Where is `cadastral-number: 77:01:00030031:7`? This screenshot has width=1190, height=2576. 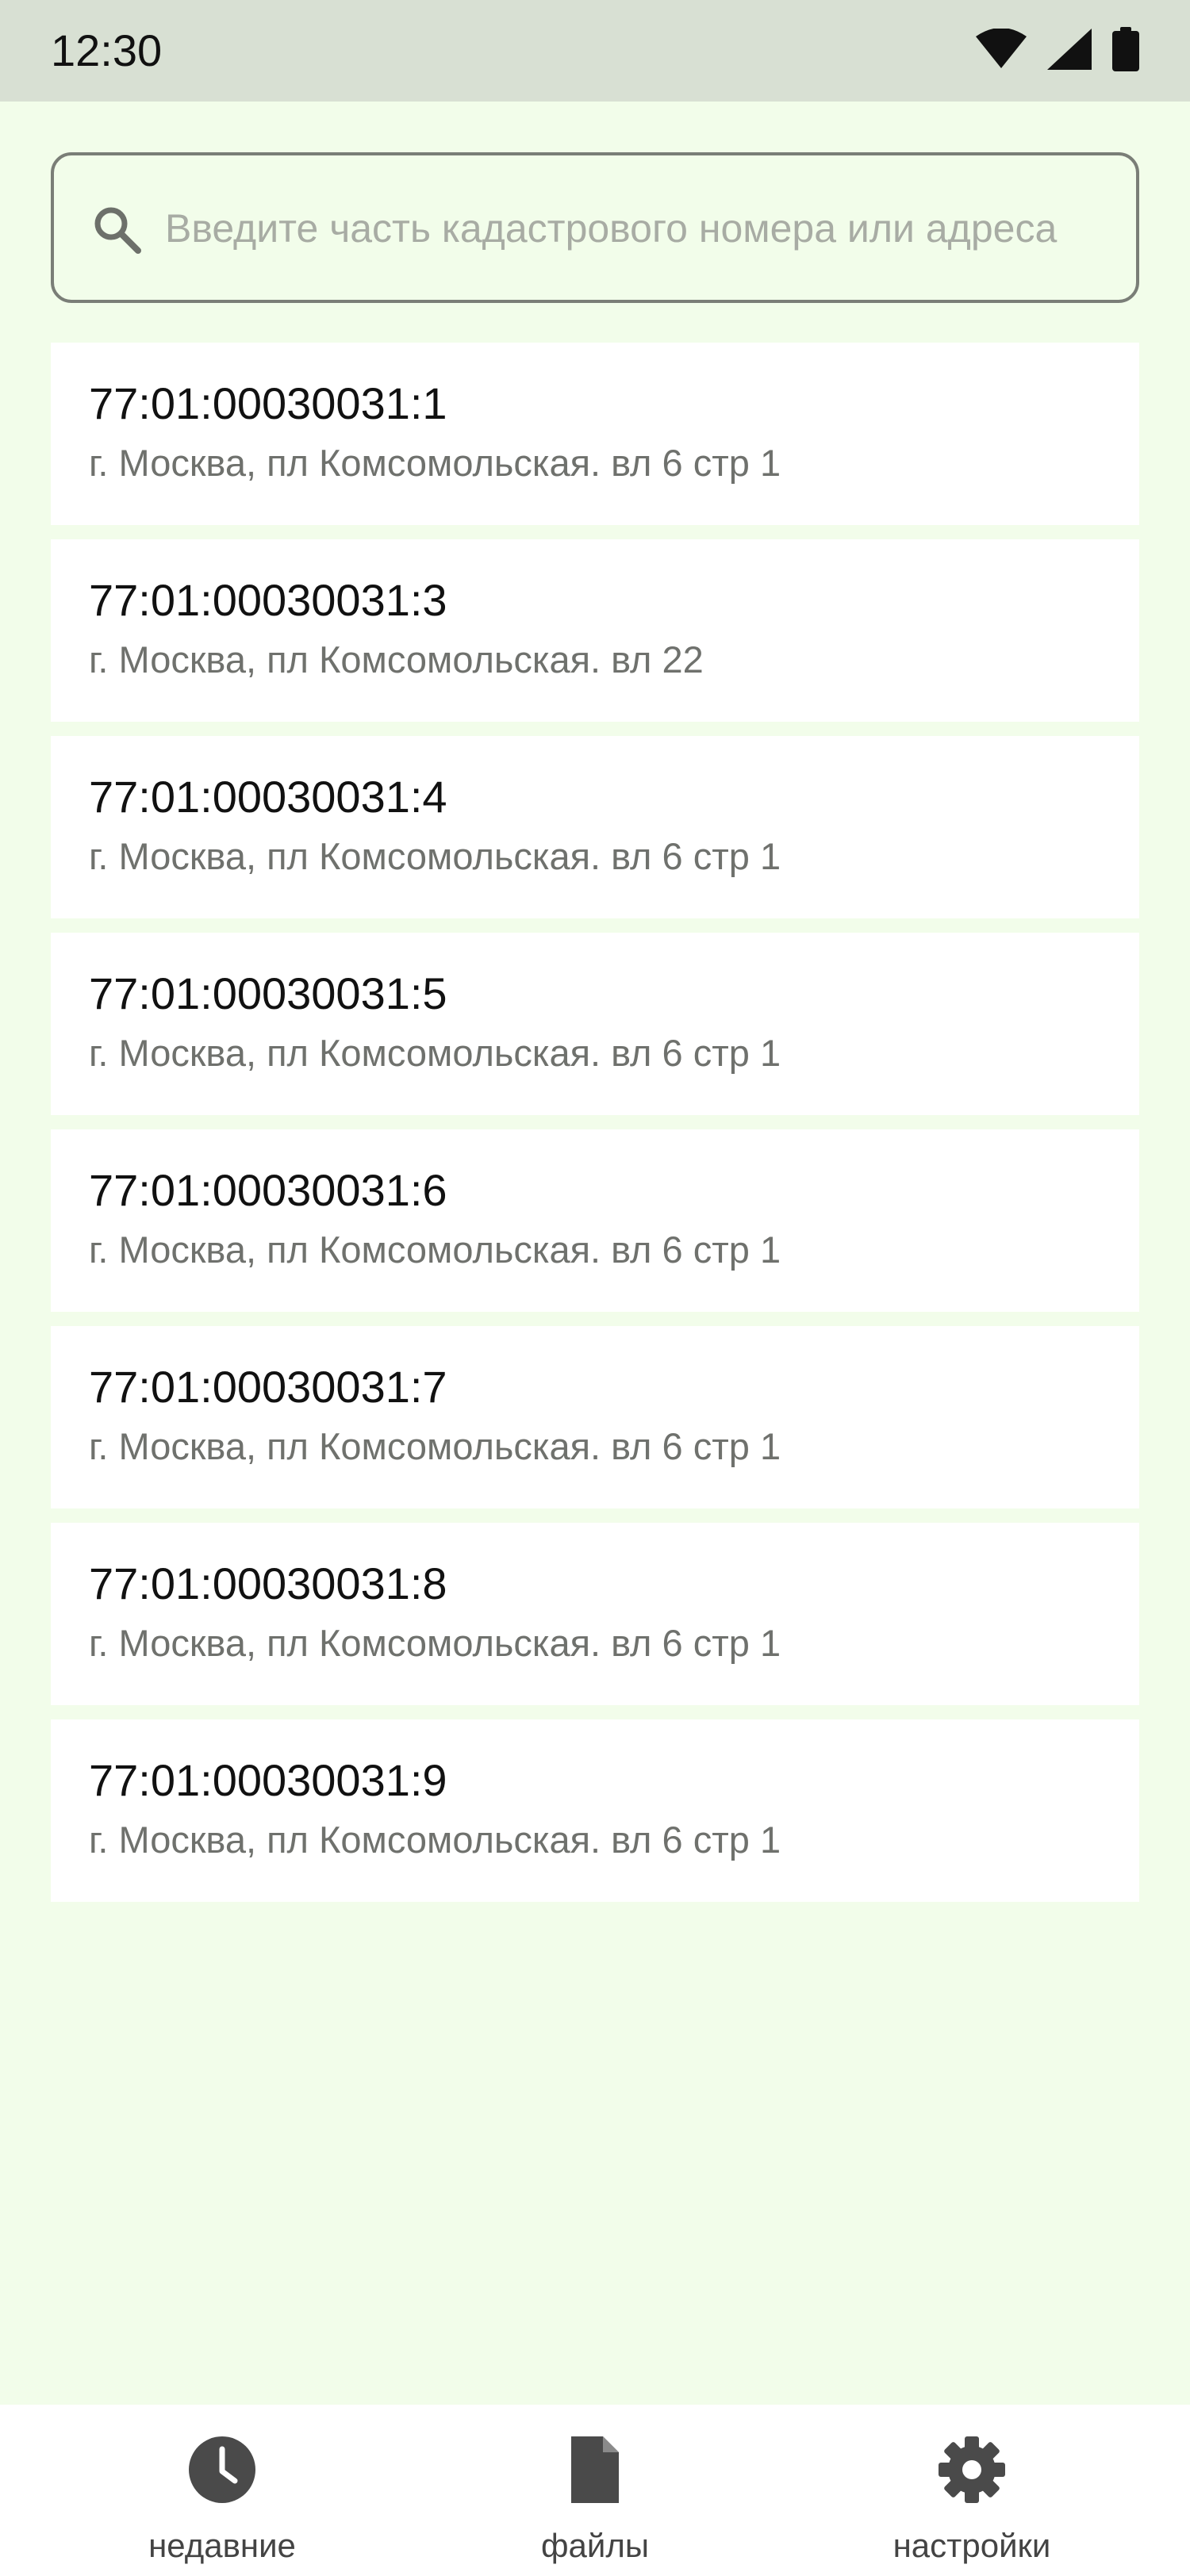 cadastral-number: 77:01:00030031:7 is located at coordinates (268, 1387).